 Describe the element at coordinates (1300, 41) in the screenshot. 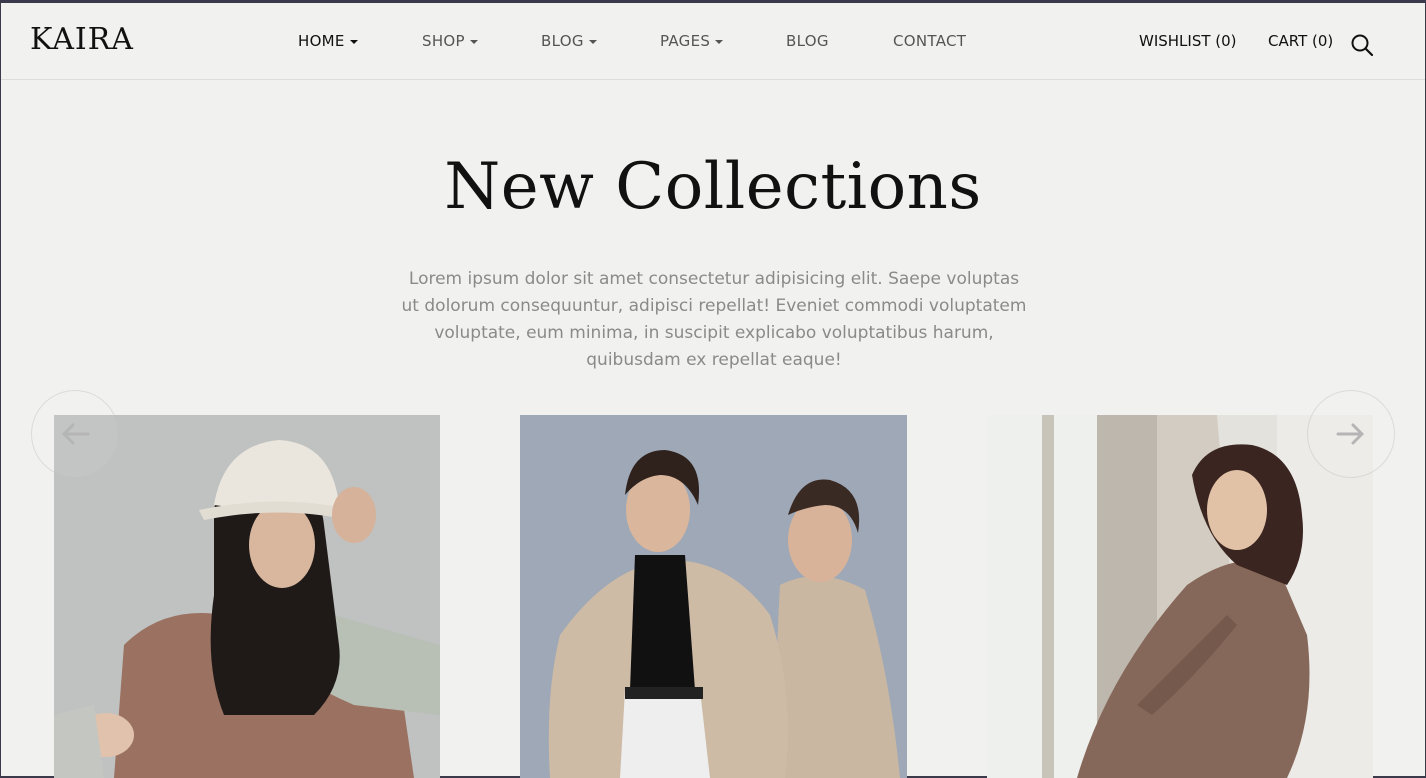

I see `cart-link: CART (0)` at that location.